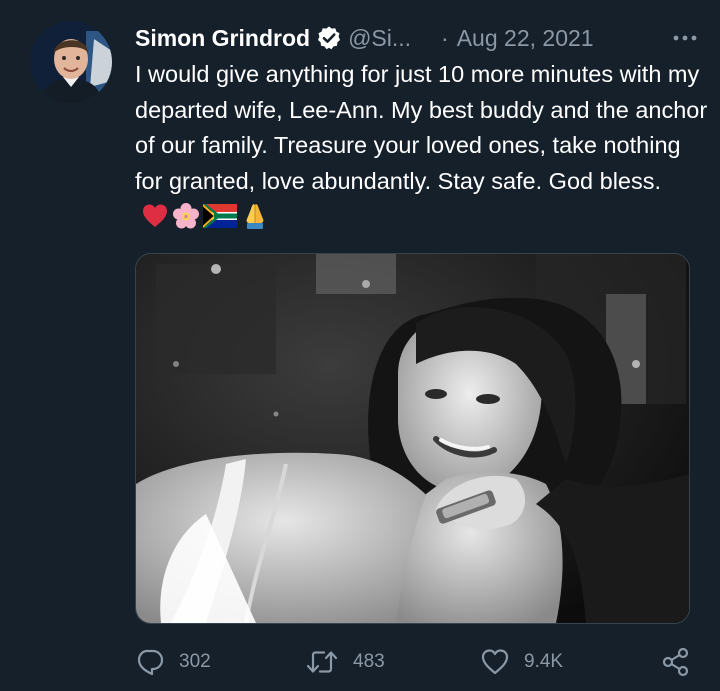 The image size is (720, 691). Describe the element at coordinates (220, 215) in the screenshot. I see `south-africa-flag-icon` at that location.